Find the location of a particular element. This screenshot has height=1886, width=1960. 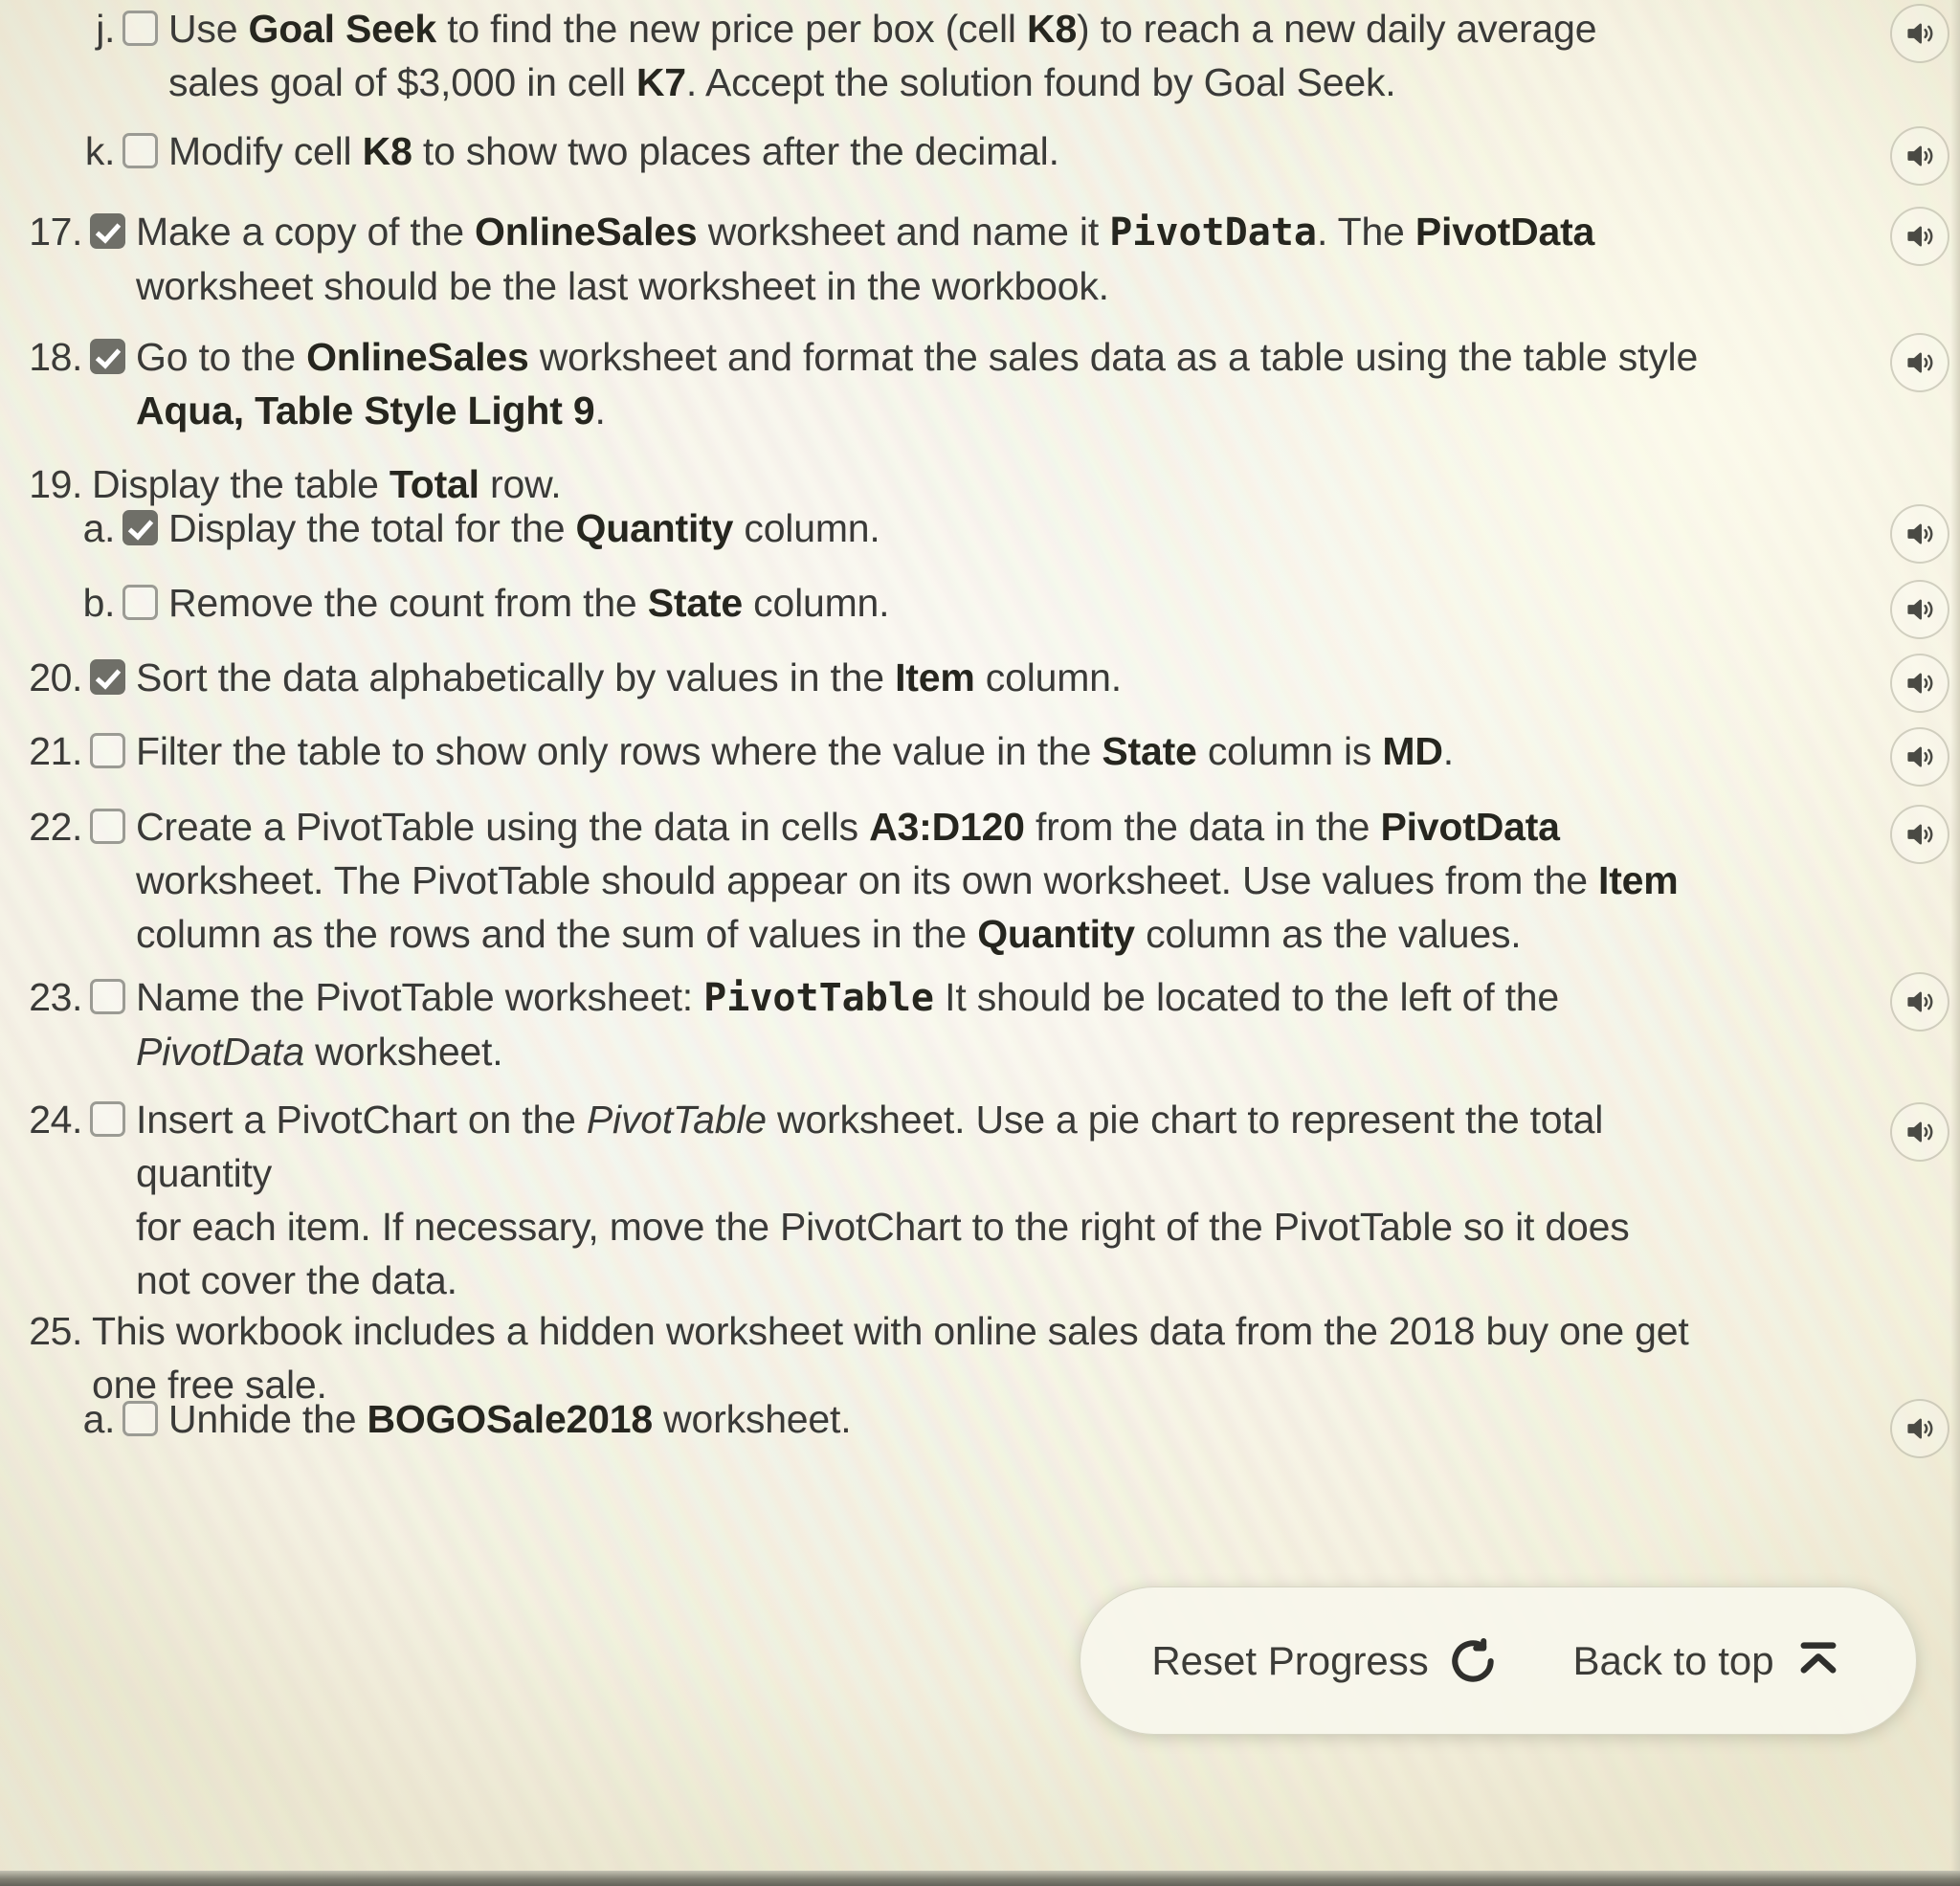

floating-action-bar: Reset Progress Back to top is located at coordinates (1499, 1660).